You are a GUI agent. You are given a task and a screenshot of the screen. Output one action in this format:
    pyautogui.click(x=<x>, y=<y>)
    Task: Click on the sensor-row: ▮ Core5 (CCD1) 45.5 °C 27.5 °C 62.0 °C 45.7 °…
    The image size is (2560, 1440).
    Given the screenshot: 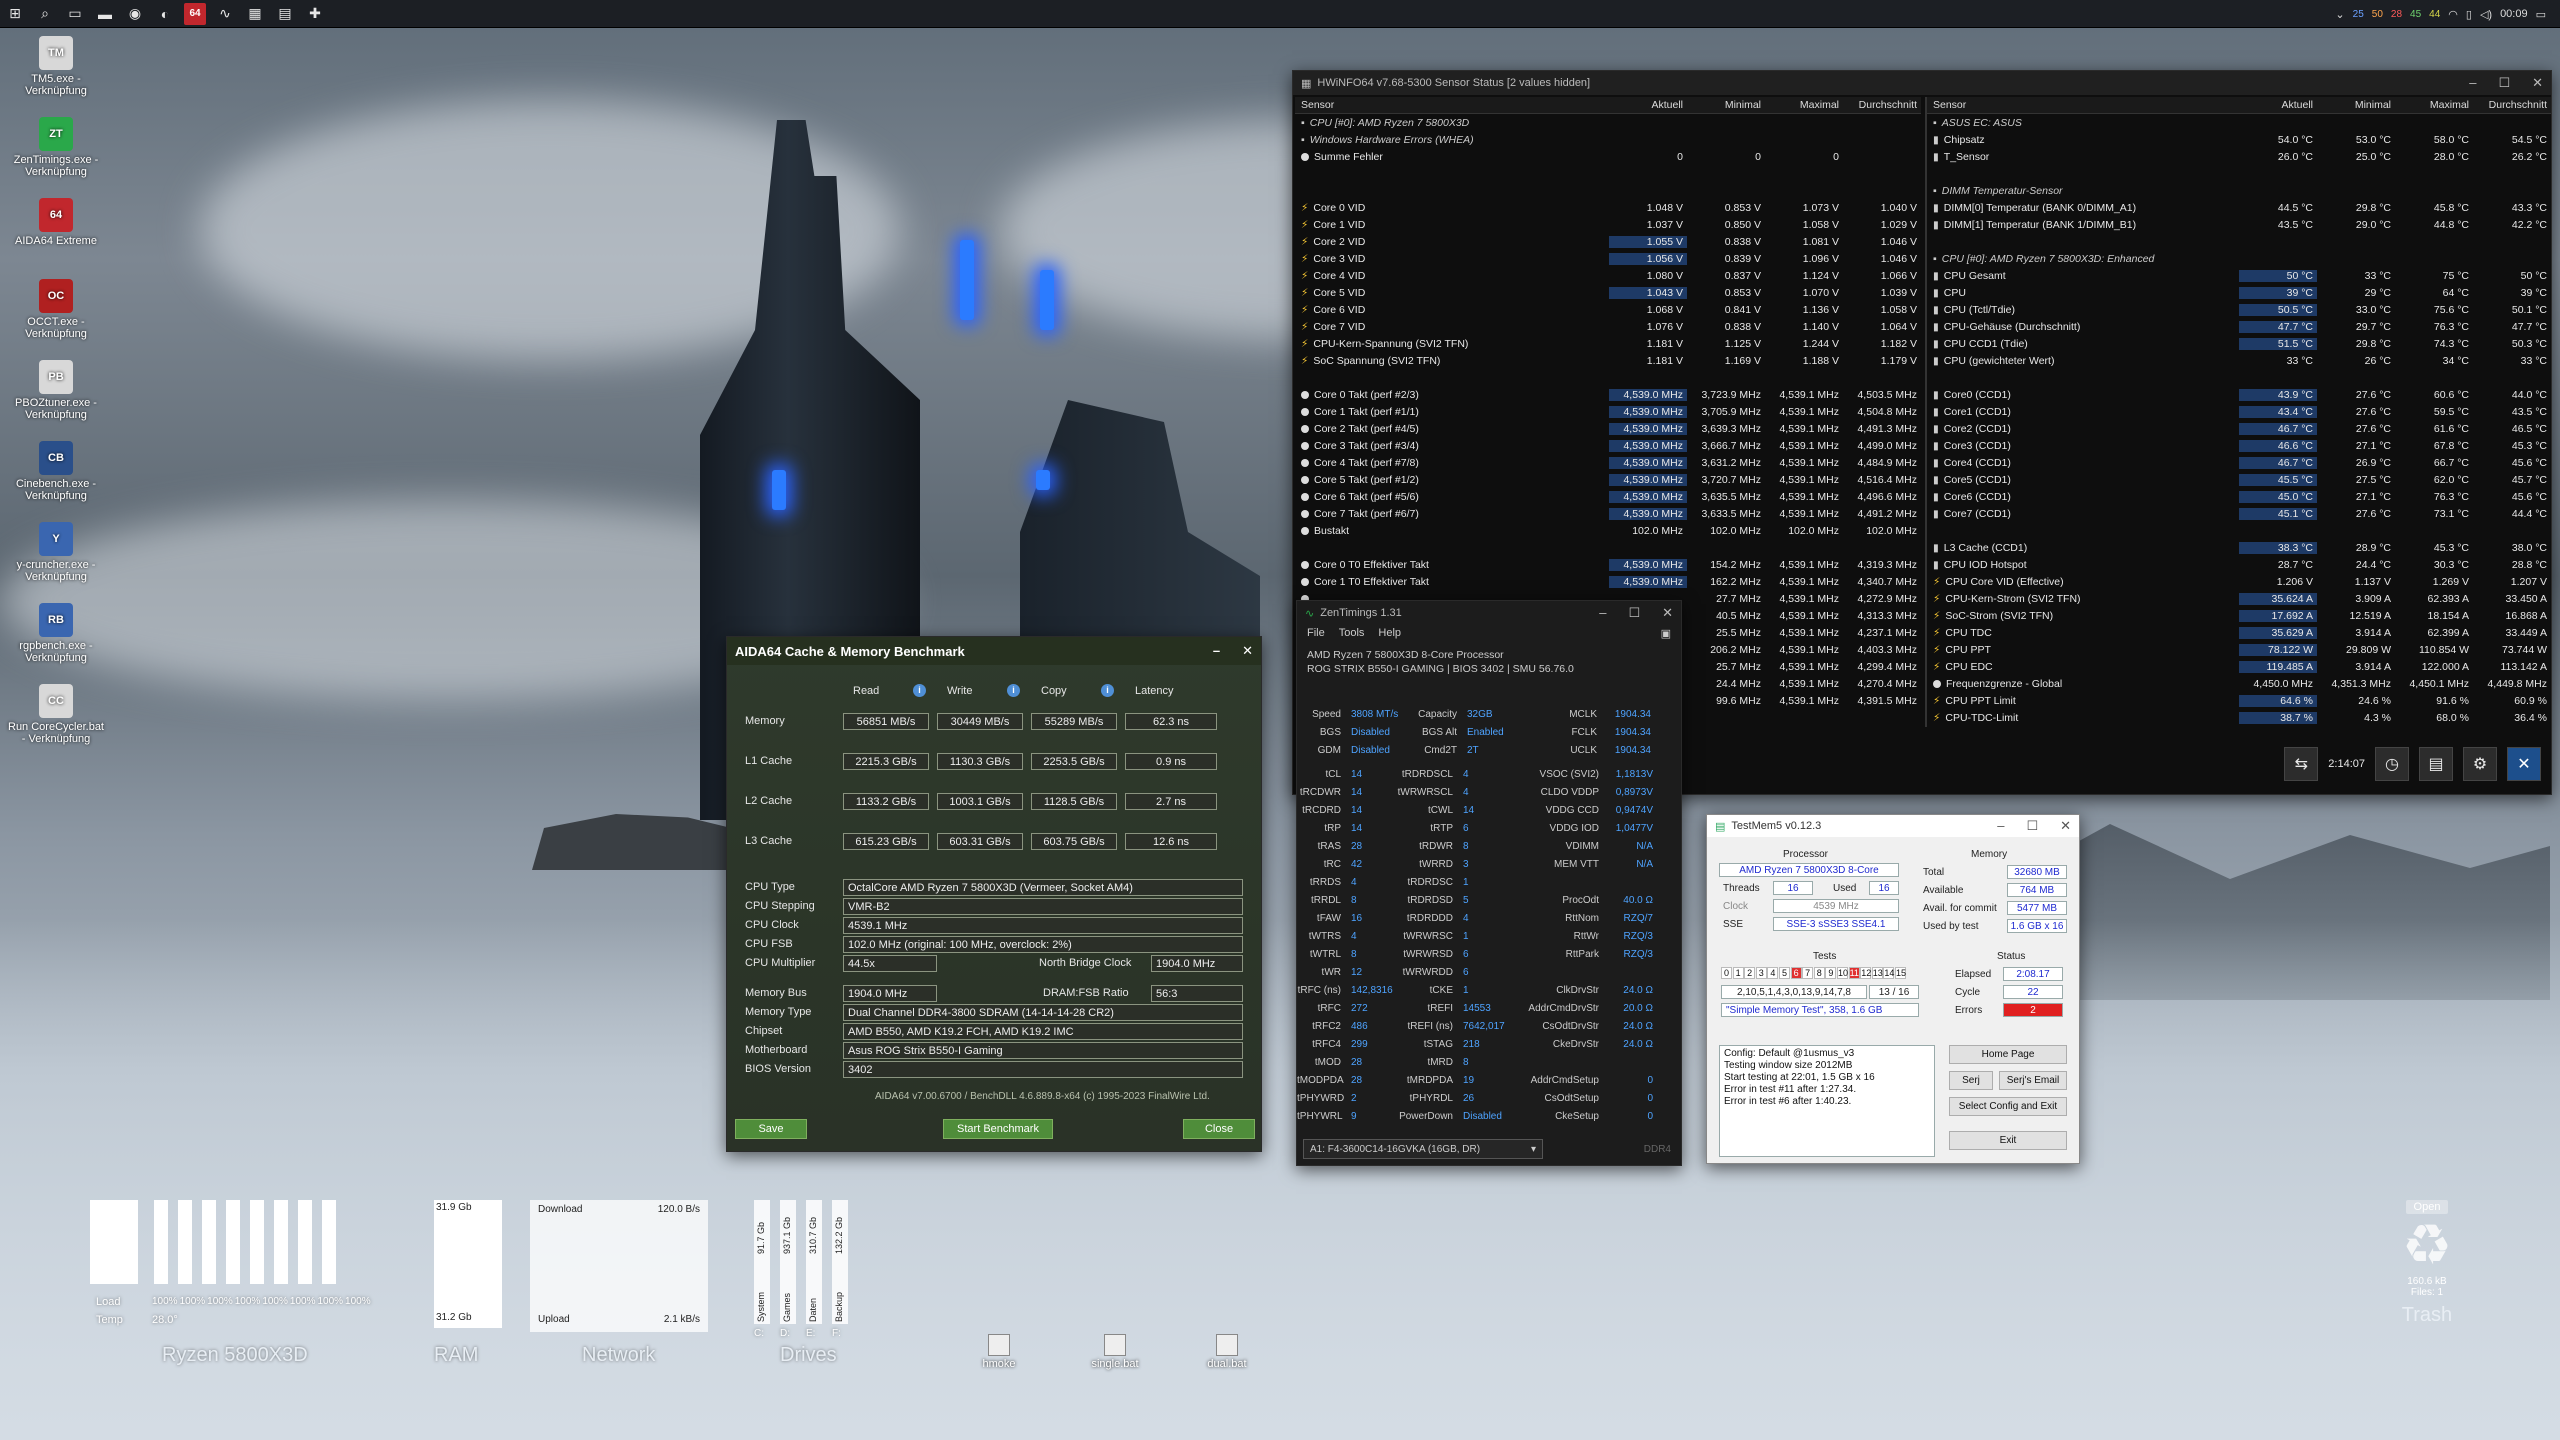 What is the action you would take?
    pyautogui.click(x=2239, y=479)
    